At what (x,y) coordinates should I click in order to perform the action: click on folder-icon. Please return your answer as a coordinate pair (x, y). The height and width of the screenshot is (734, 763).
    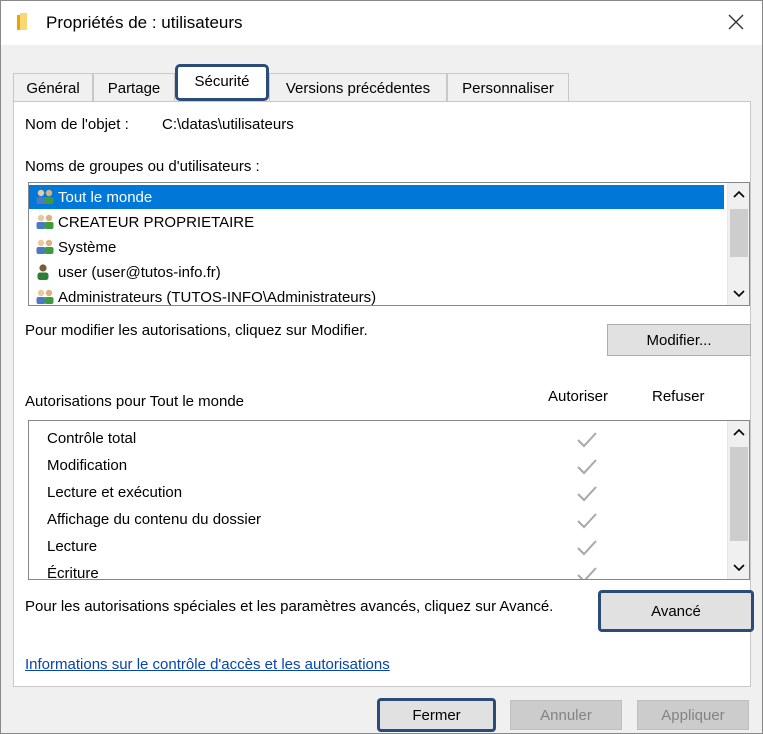
    Looking at the image, I should click on (22, 21).